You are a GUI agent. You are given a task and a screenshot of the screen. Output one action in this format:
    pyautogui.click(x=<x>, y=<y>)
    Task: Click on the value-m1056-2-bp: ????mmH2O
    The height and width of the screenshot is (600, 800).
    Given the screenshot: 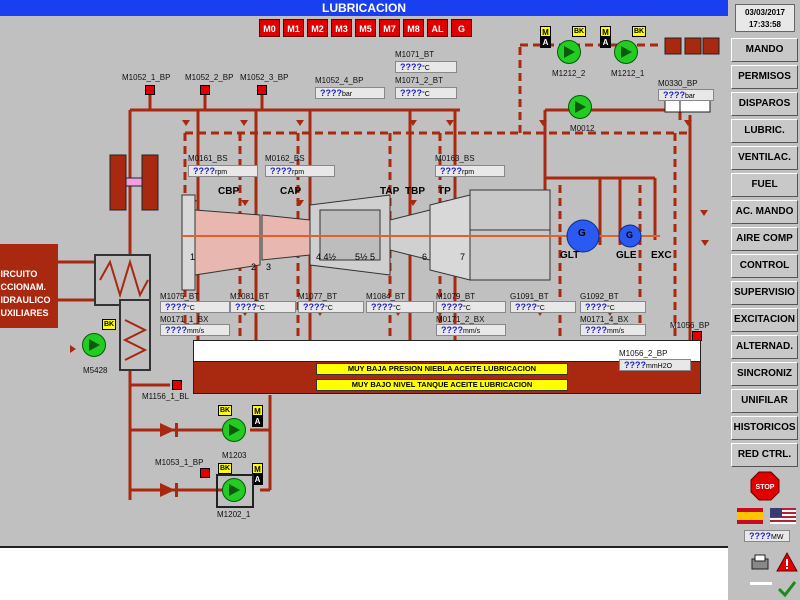 What is the action you would take?
    pyautogui.click(x=655, y=365)
    